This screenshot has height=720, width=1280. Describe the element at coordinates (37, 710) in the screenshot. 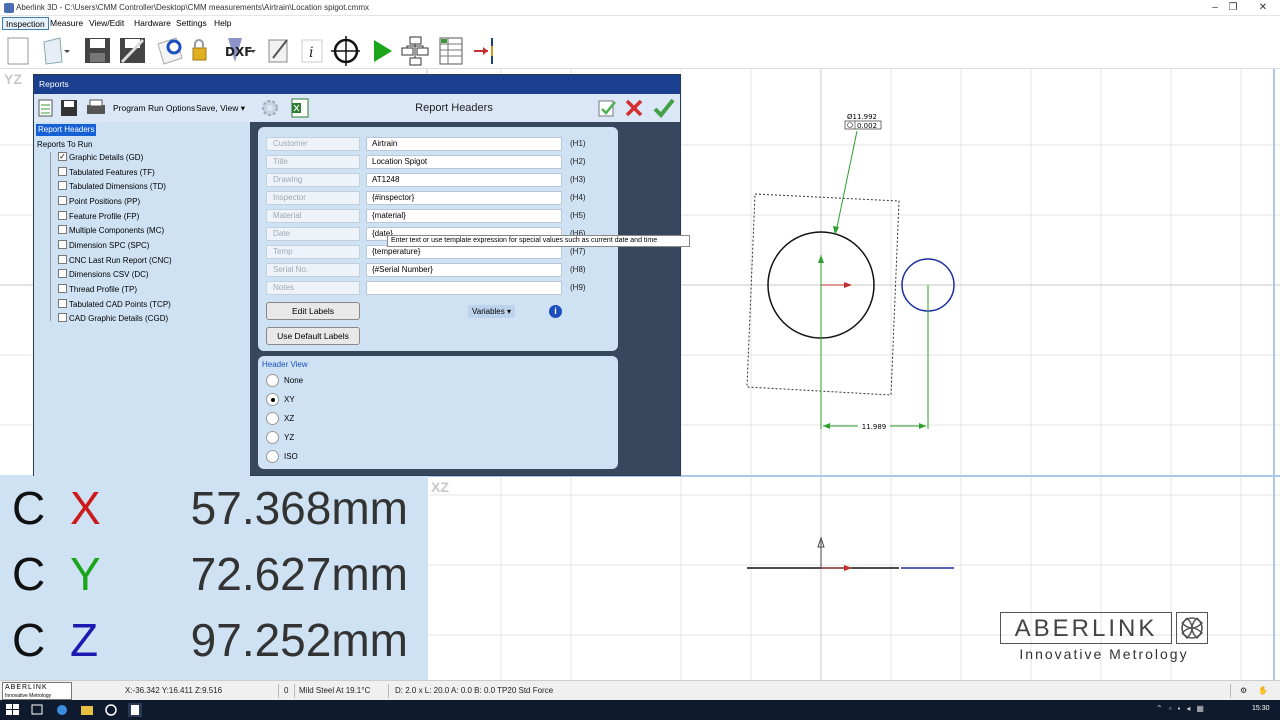

I see `task-view-icon` at that location.